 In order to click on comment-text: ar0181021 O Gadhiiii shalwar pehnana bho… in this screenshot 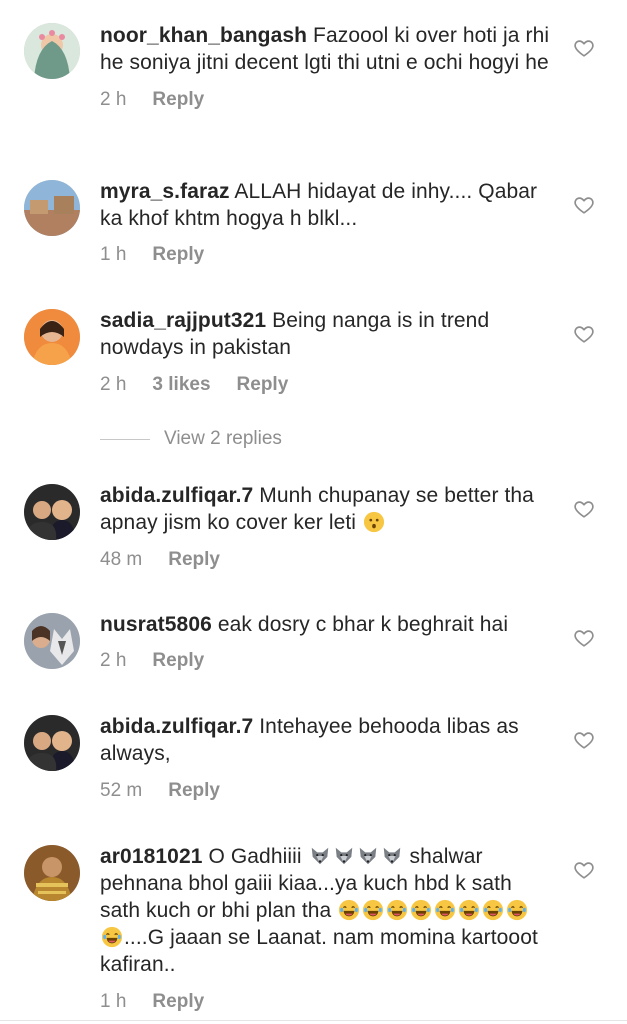, I will do `click(325, 910)`.